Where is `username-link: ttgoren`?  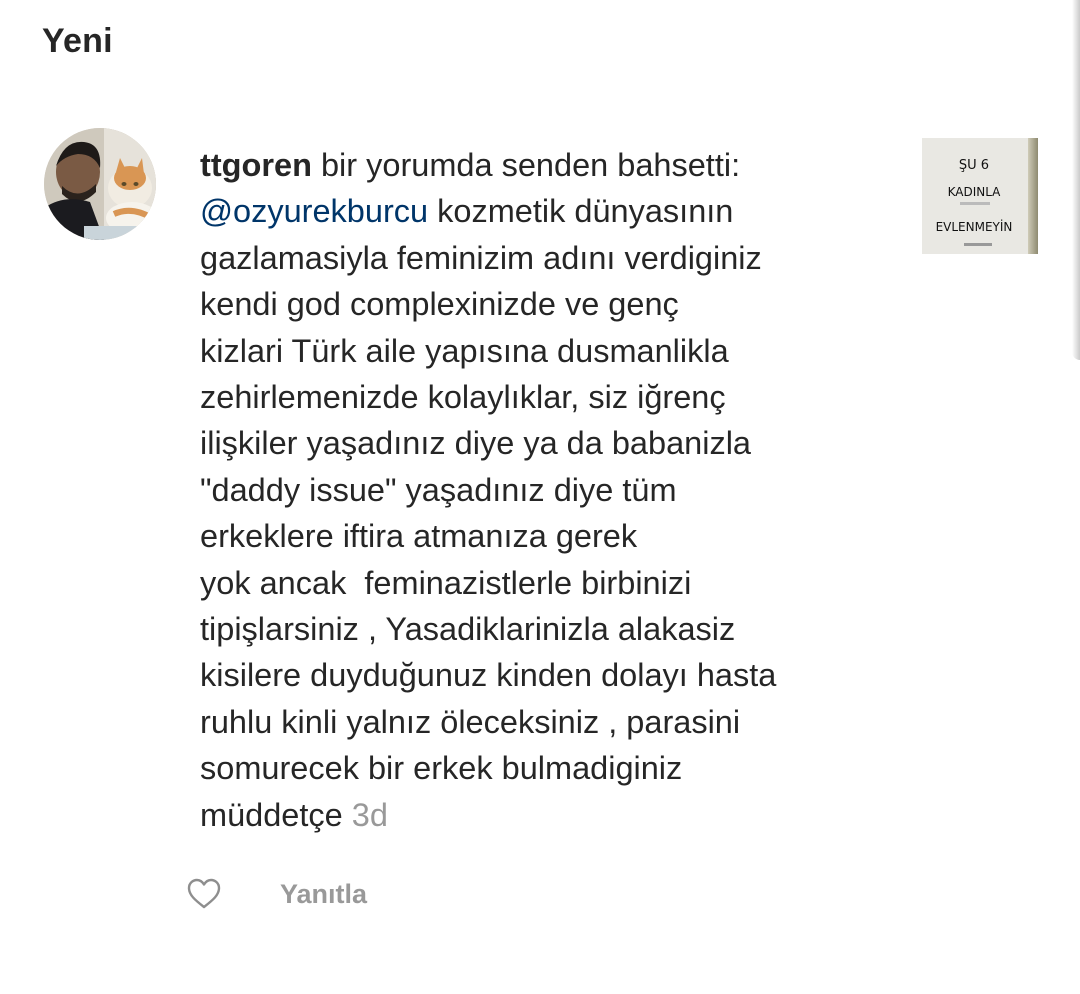 username-link: ttgoren is located at coordinates (256, 165).